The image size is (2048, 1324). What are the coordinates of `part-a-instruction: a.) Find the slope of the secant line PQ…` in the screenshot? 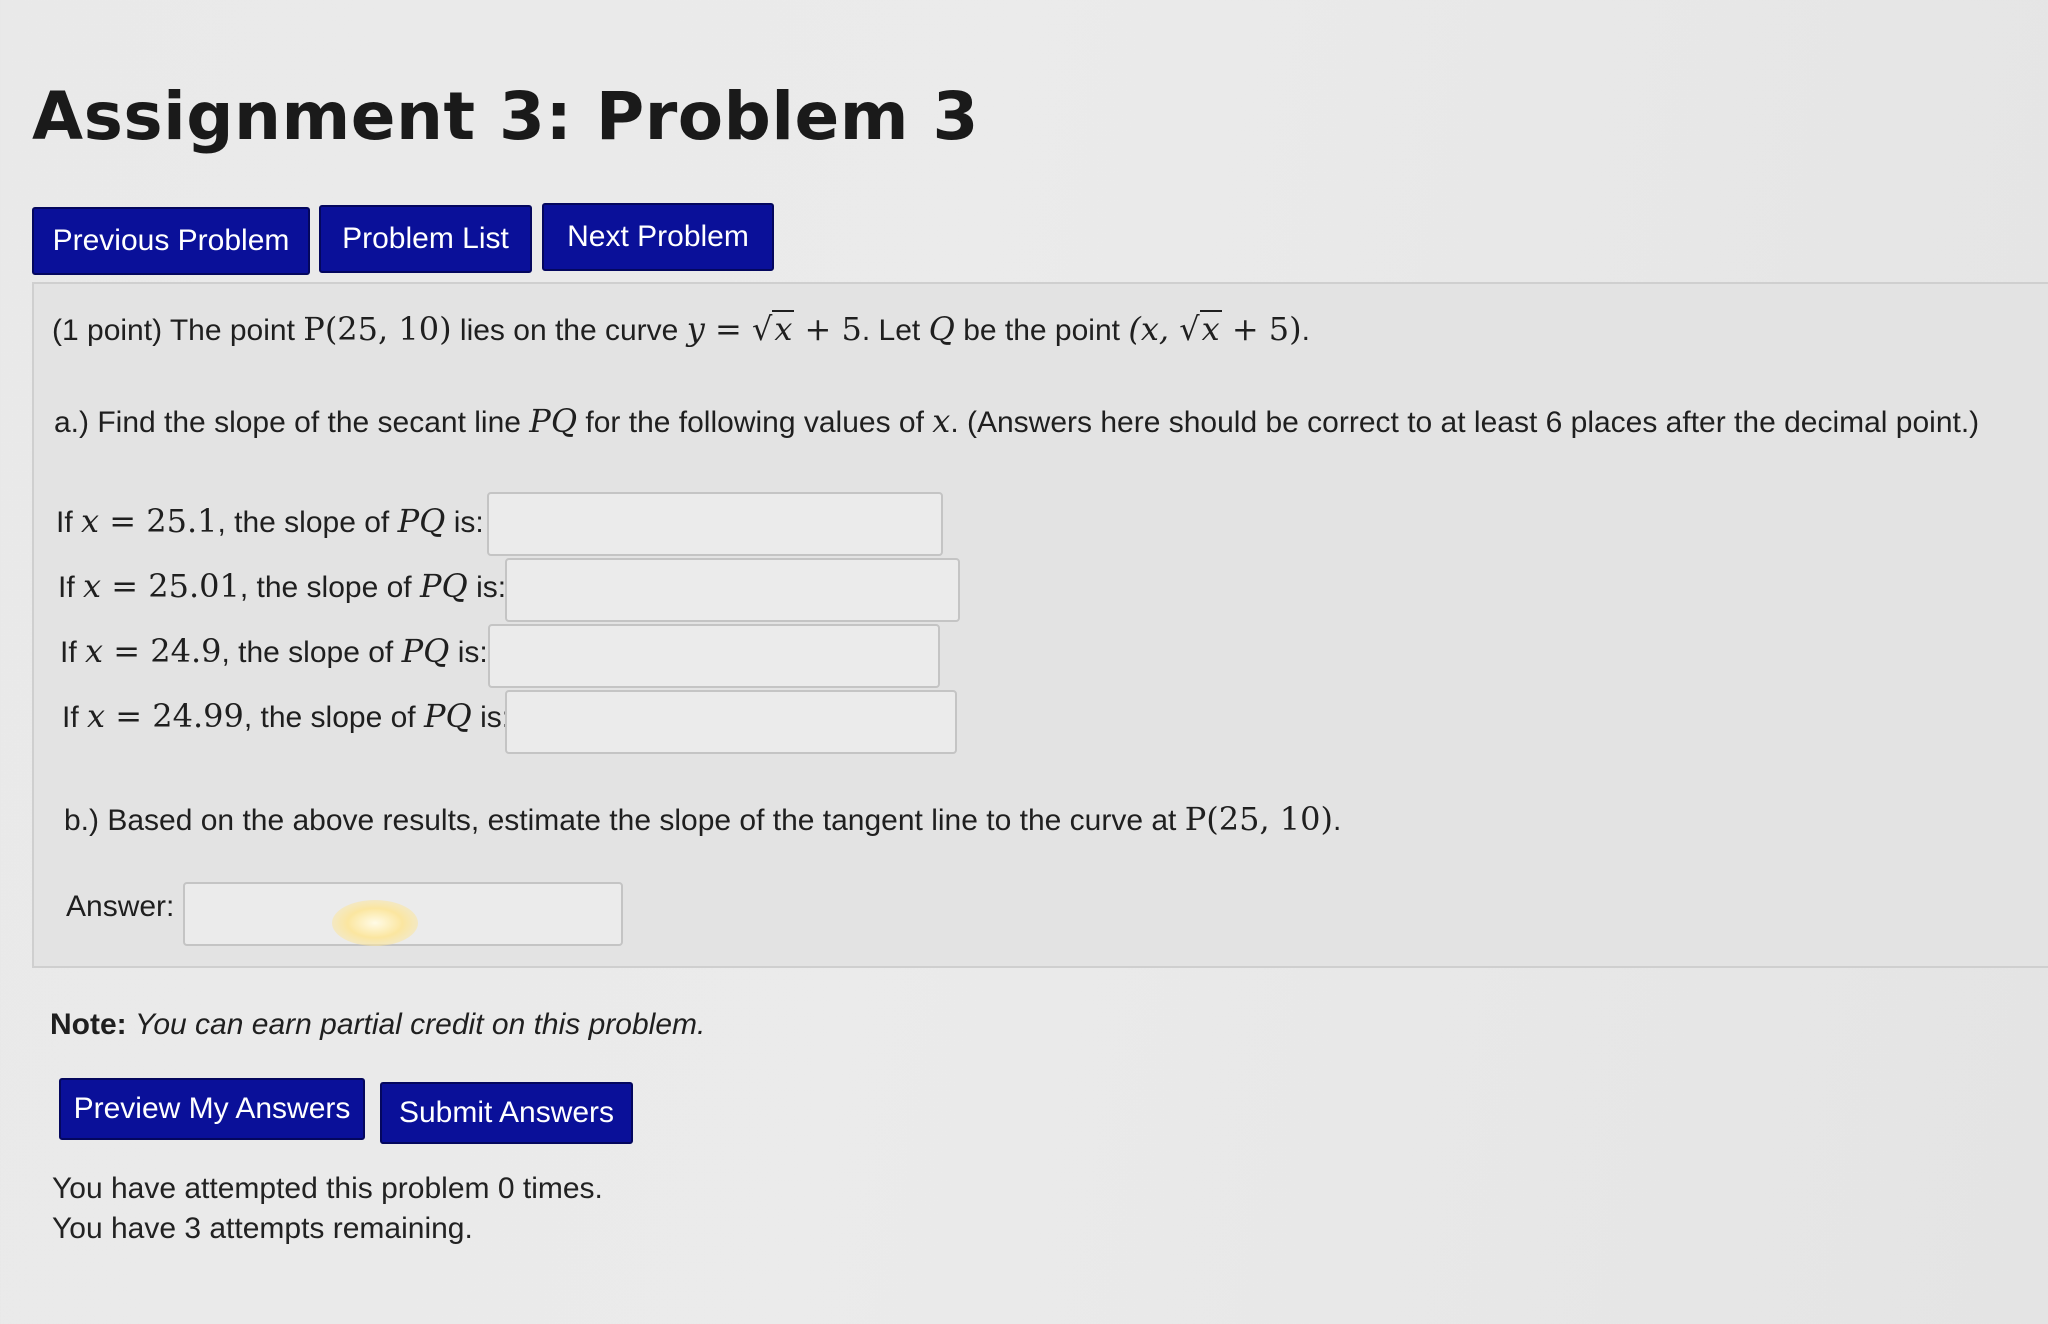 It's located at (1017, 421).